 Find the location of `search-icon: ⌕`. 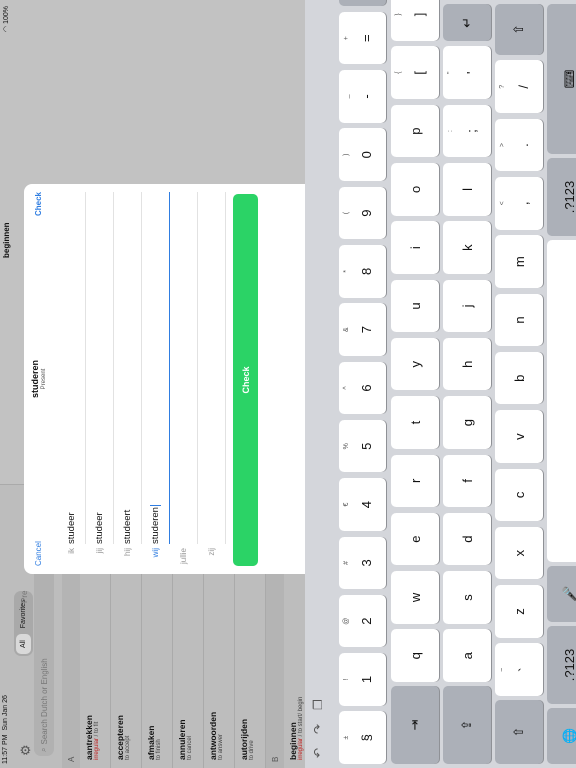

search-icon: ⌕ is located at coordinates (43, 749).